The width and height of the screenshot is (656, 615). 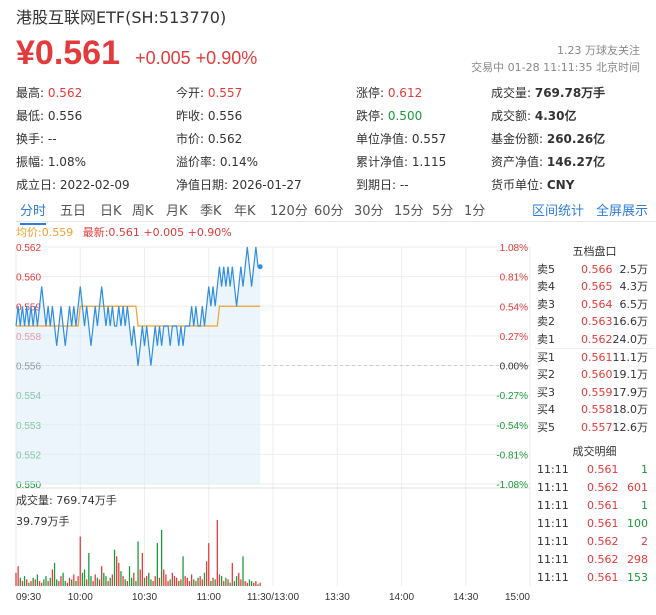 What do you see at coordinates (192, 93) in the screenshot?
I see `quote-label: 今开:` at bounding box center [192, 93].